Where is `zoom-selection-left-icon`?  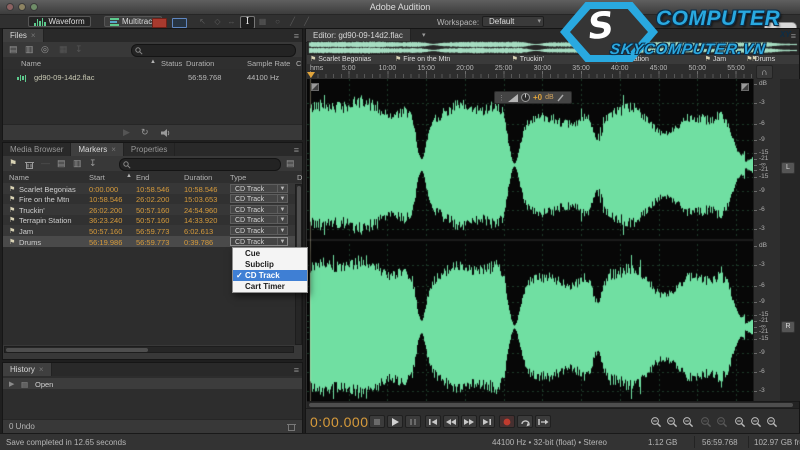 zoom-selection-left-icon is located at coordinates (756, 422).